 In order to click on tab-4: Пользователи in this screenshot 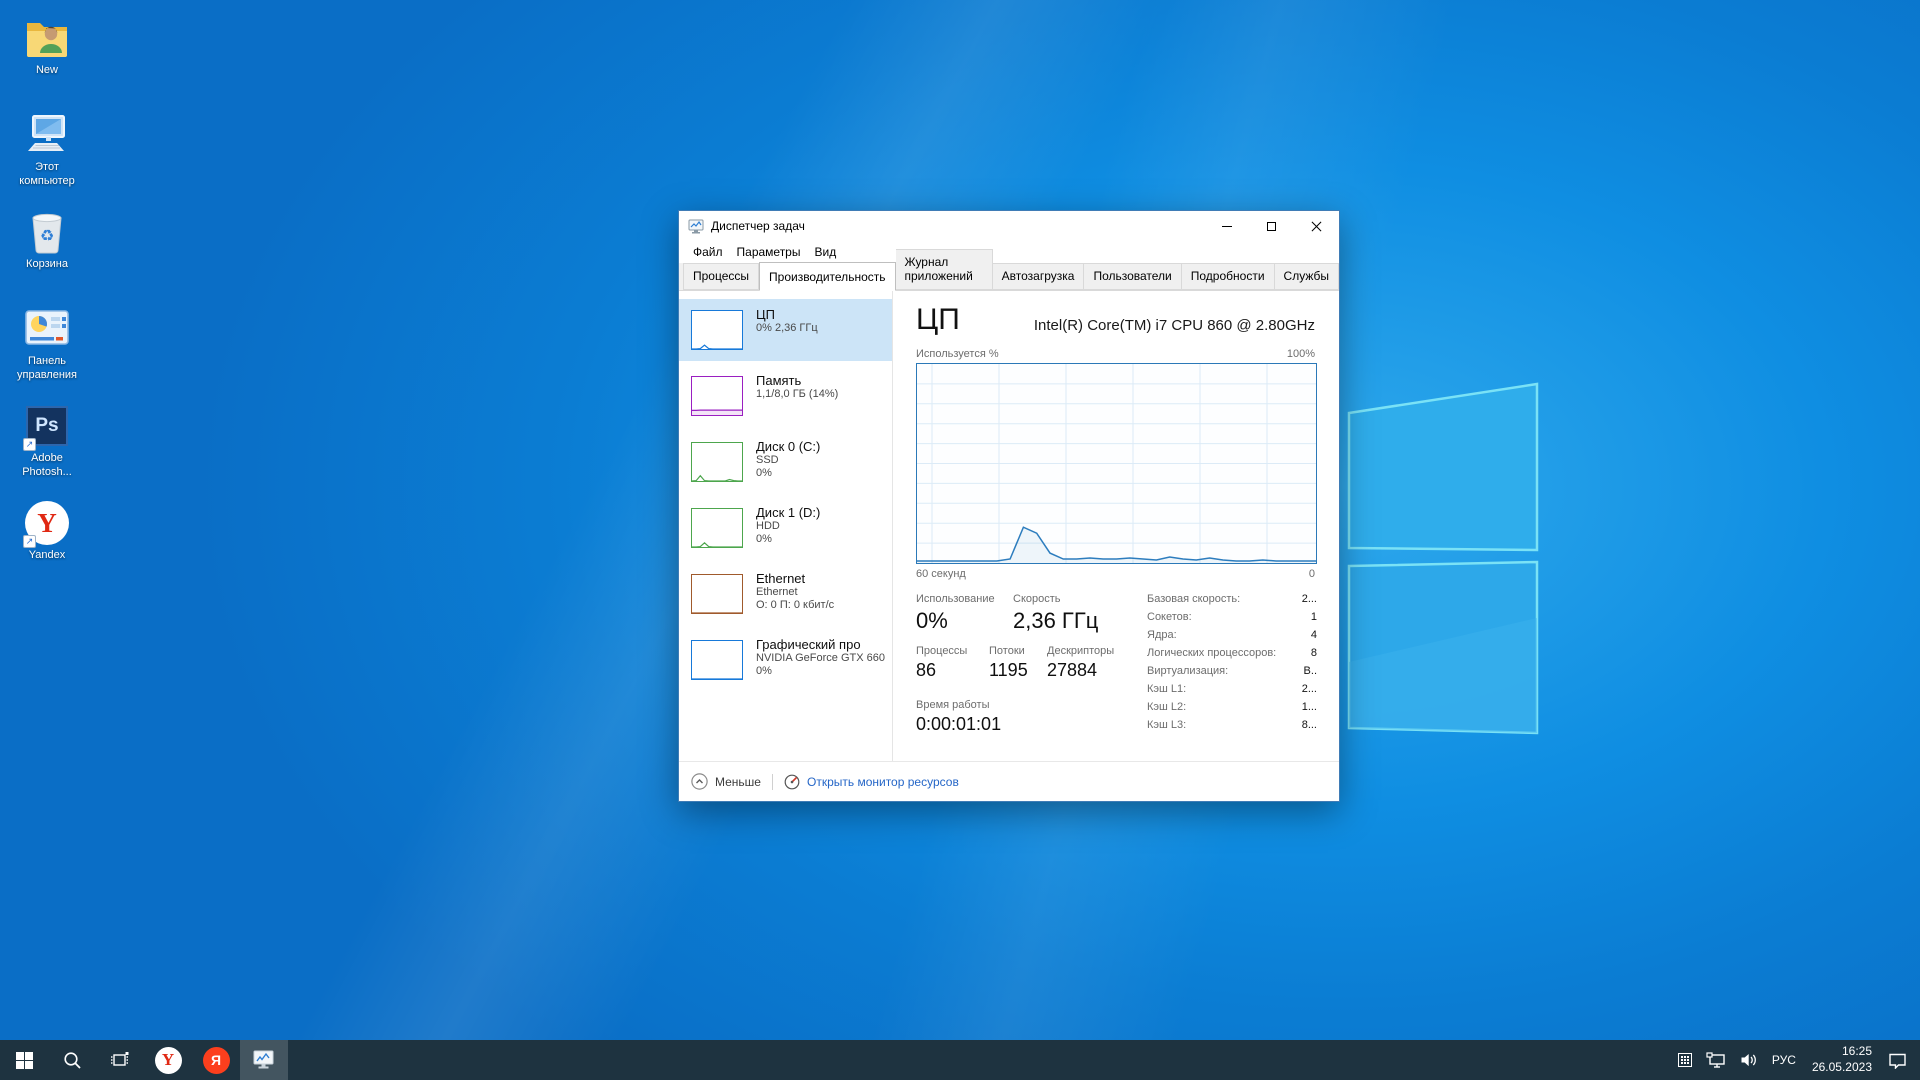, I will do `click(1133, 276)`.